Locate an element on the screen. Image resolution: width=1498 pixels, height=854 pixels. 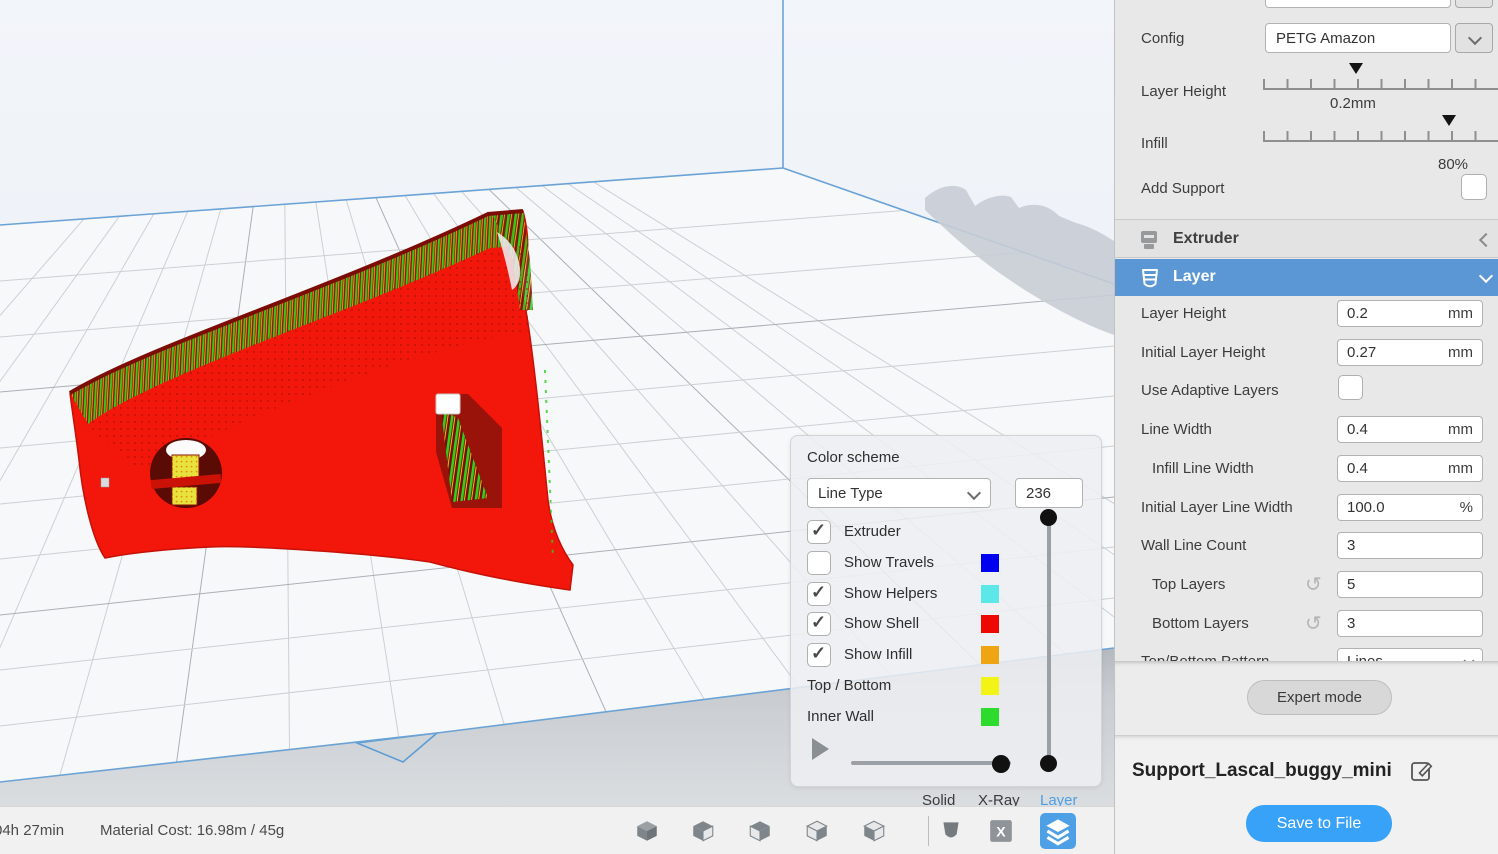
project-name: Support_Lascal_buggy_mini is located at coordinates (1262, 770).